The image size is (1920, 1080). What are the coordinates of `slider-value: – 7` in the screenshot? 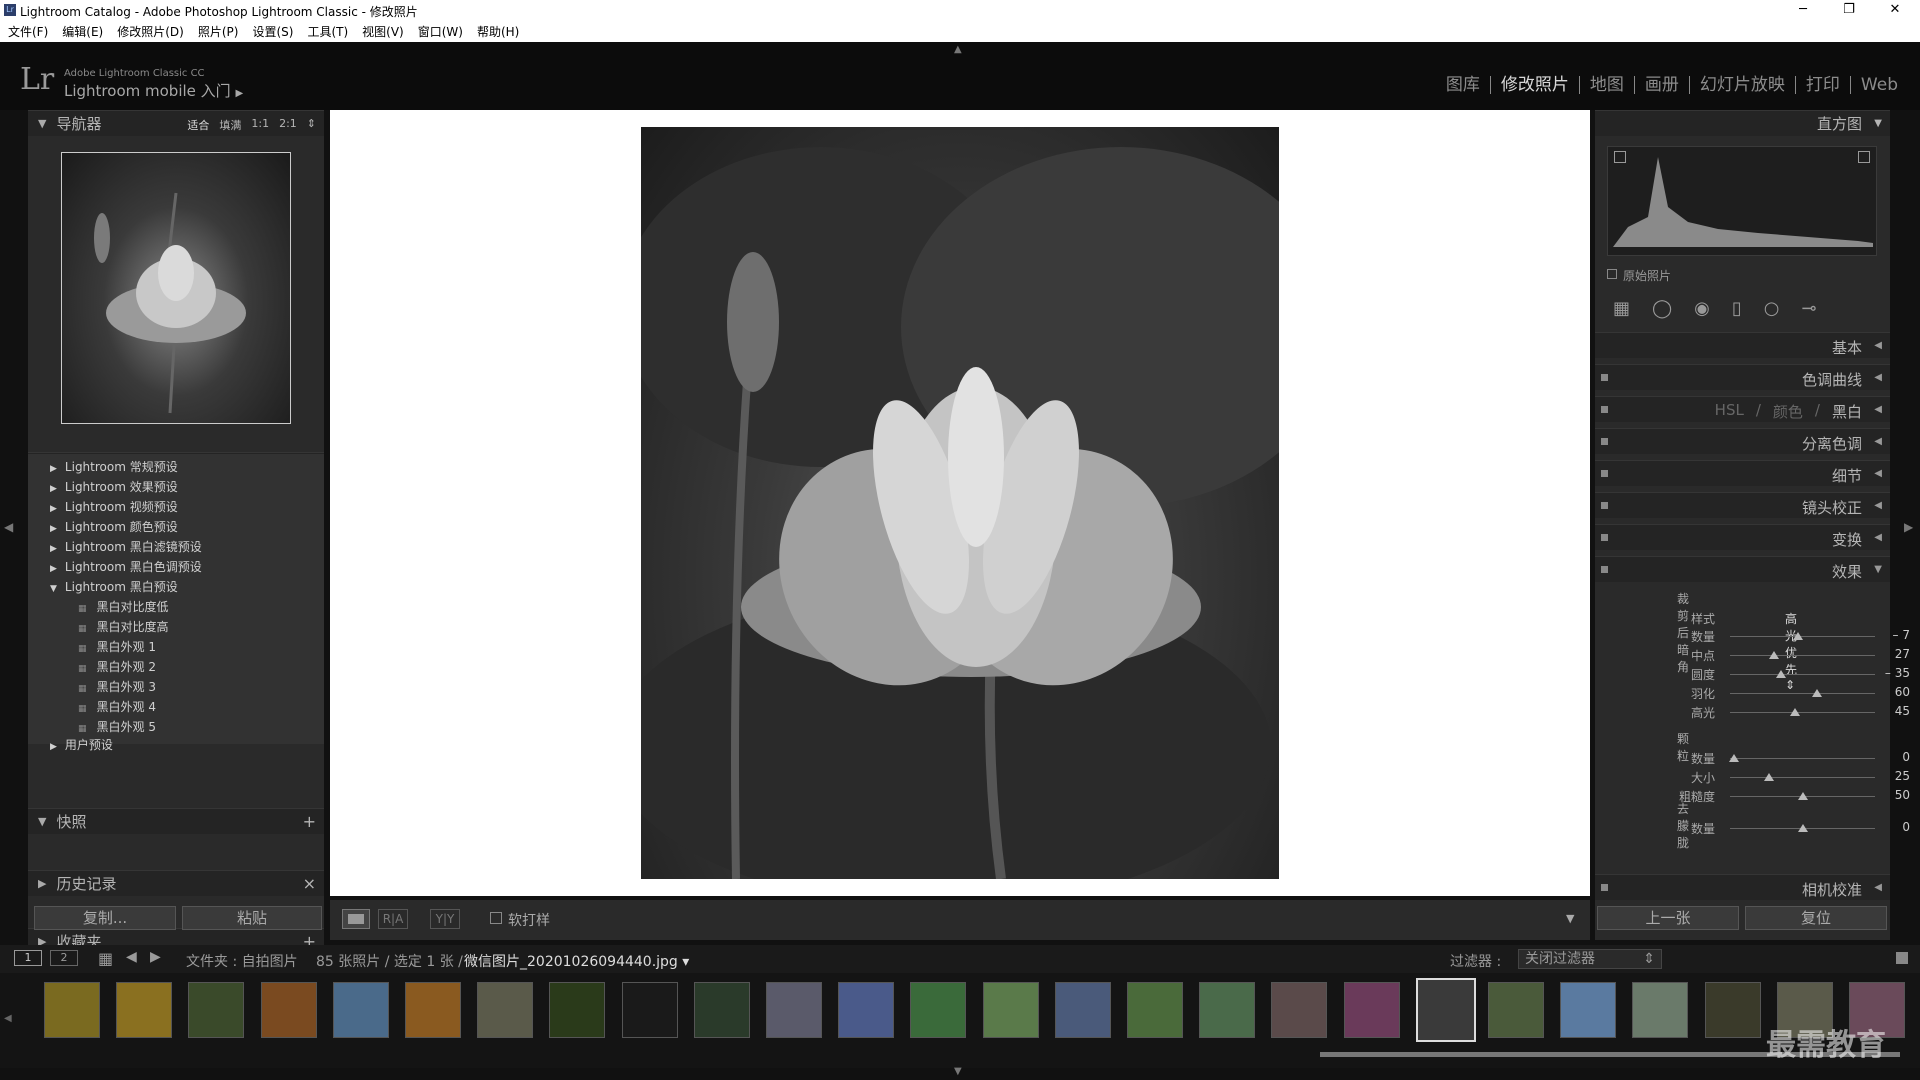 It's located at (1895, 635).